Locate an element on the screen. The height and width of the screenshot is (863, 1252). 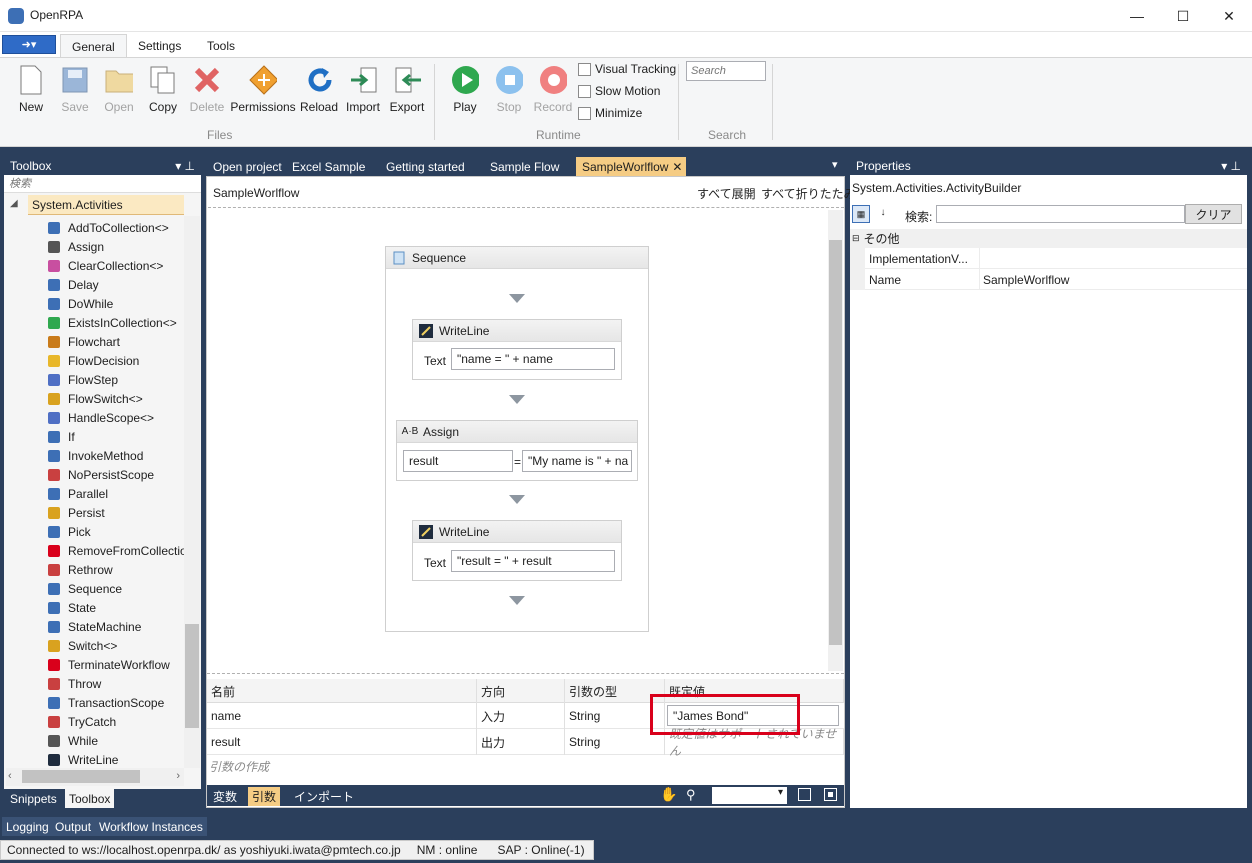
toolbox-item: FlowSwitch<> is located at coordinates (94, 398).